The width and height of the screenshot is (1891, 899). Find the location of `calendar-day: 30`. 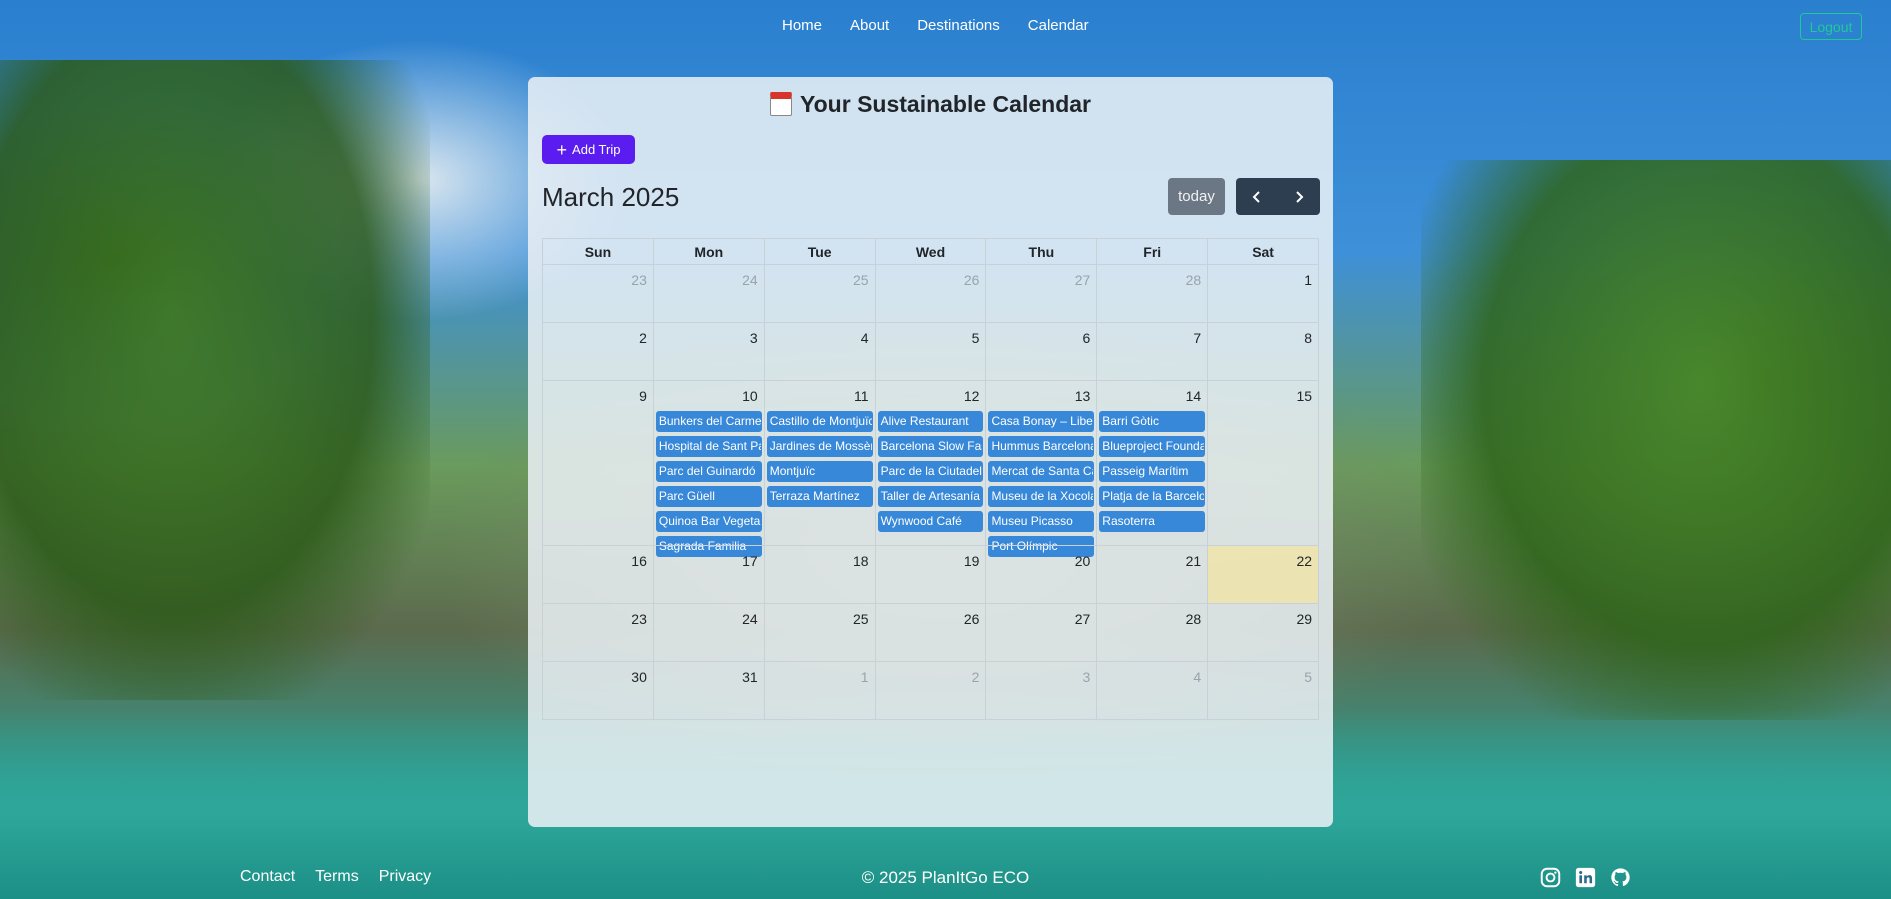

calendar-day: 30 is located at coordinates (598, 690).